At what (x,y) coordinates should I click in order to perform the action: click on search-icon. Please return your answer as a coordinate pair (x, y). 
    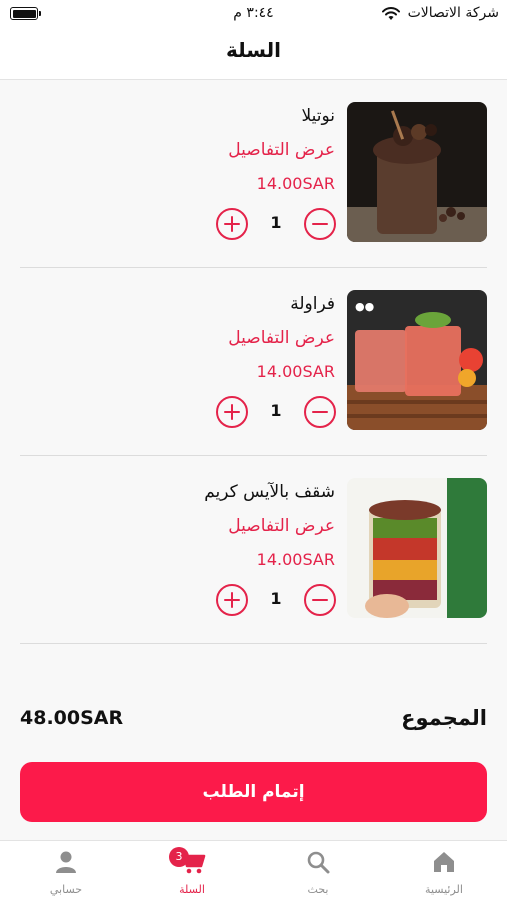
    Looking at the image, I should click on (318, 864).